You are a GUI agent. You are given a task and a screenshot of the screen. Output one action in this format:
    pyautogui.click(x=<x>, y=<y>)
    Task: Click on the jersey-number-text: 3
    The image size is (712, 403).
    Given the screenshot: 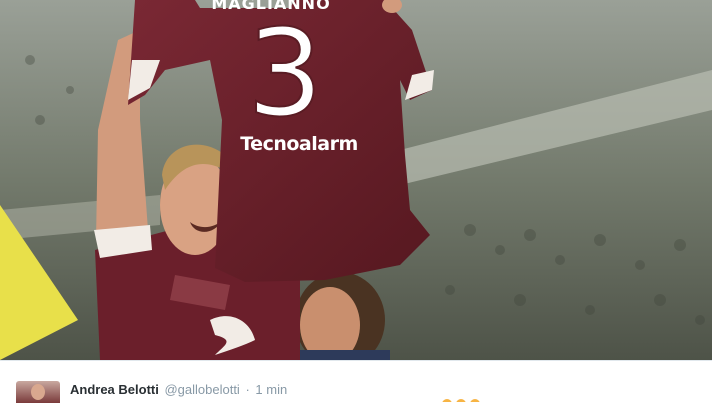 What is the action you would take?
    pyautogui.click(x=285, y=74)
    